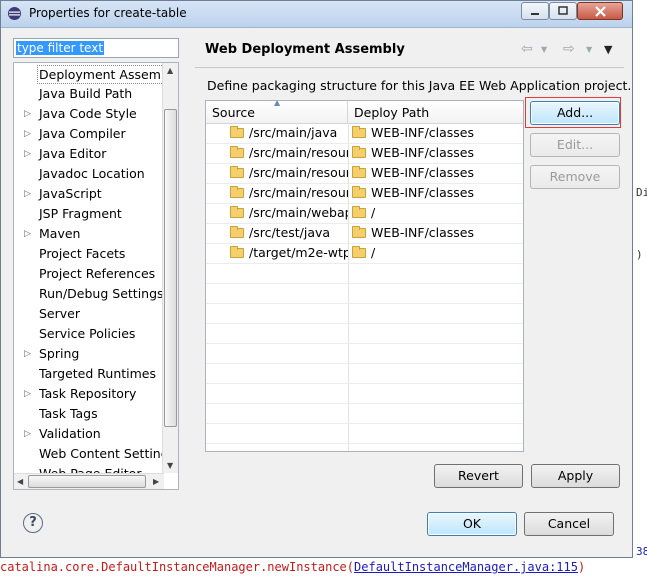  I want to click on close-button, so click(600, 11).